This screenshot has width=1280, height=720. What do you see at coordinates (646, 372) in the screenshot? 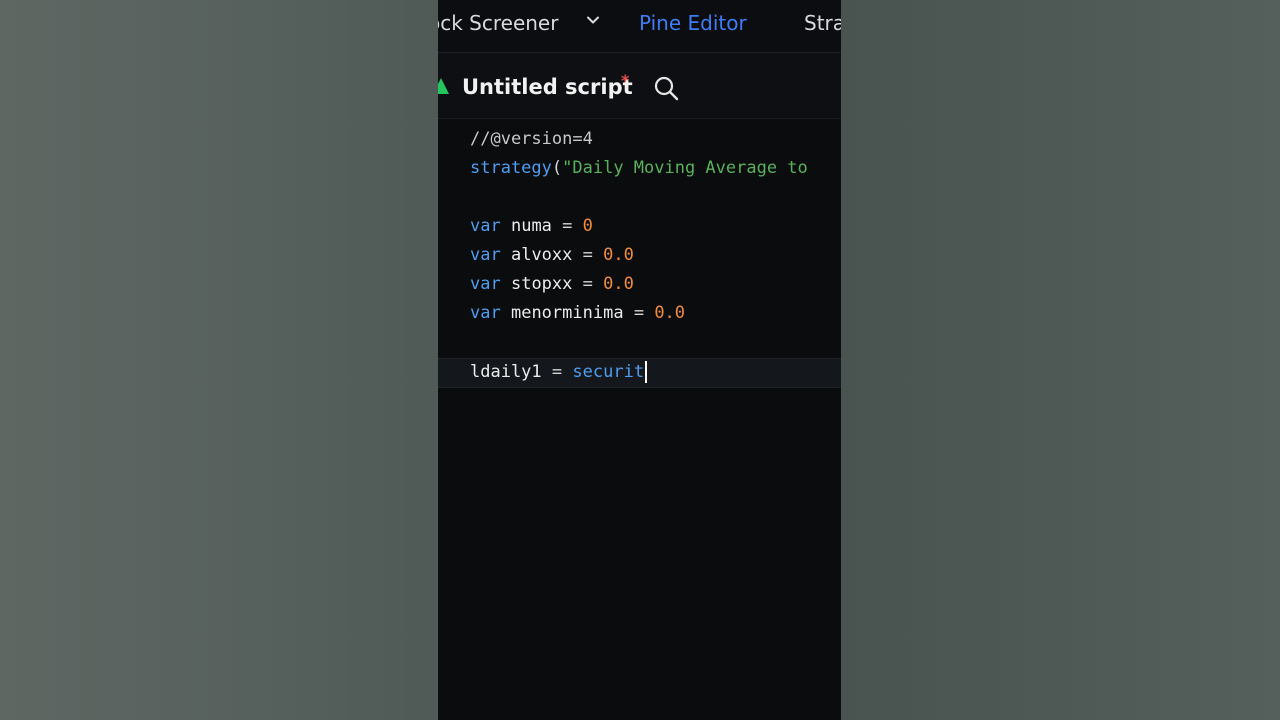
I see `text-cursor` at bounding box center [646, 372].